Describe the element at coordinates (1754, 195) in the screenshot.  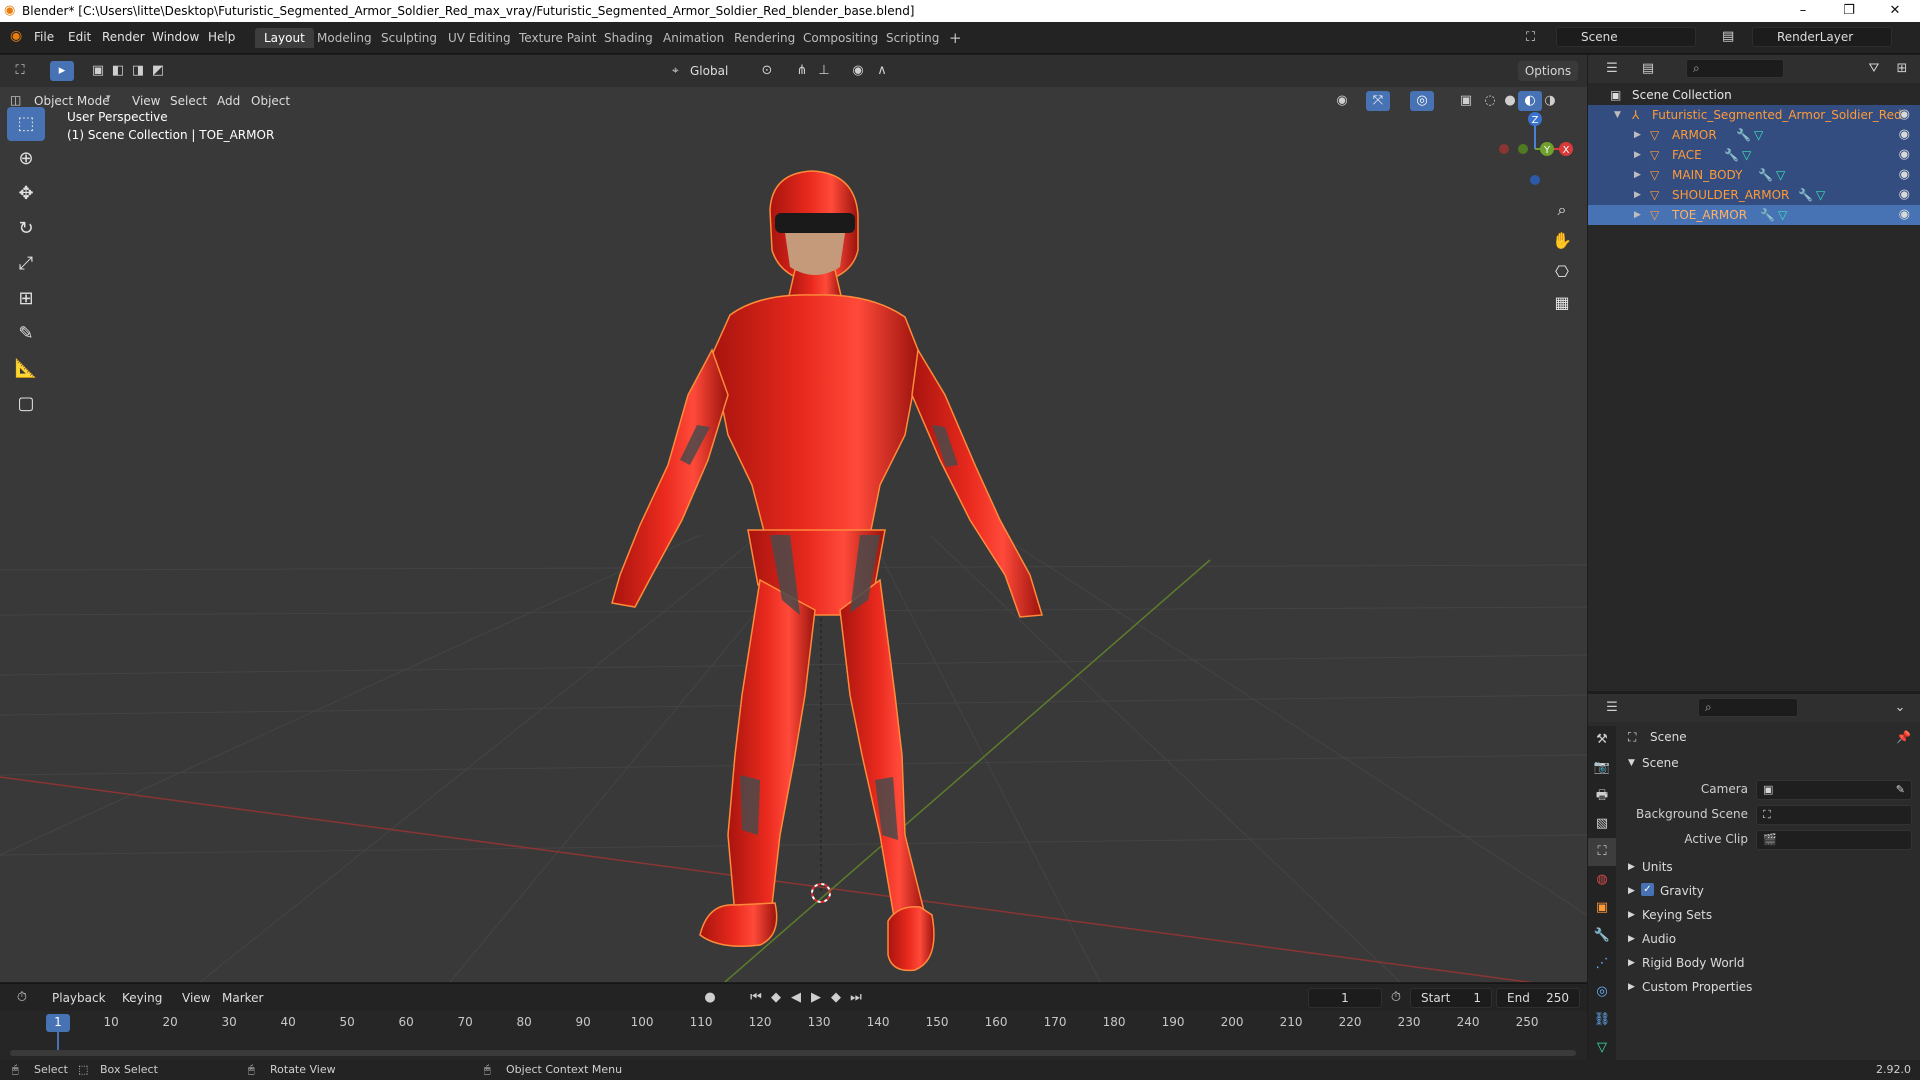
I see `outliner-row-shoulder-armor: ▶ ▽ SHOULDER_ARMOR 🔧 ▽ ◉` at that location.